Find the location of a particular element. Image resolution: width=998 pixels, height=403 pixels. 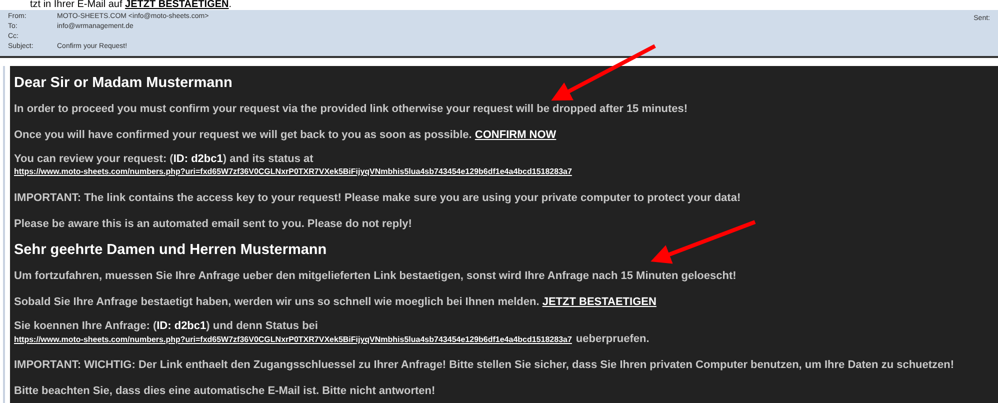

caption-text: tzt in Ihrer E-Mail auf JETZT BESTAETIGEN. is located at coordinates (131, 5).